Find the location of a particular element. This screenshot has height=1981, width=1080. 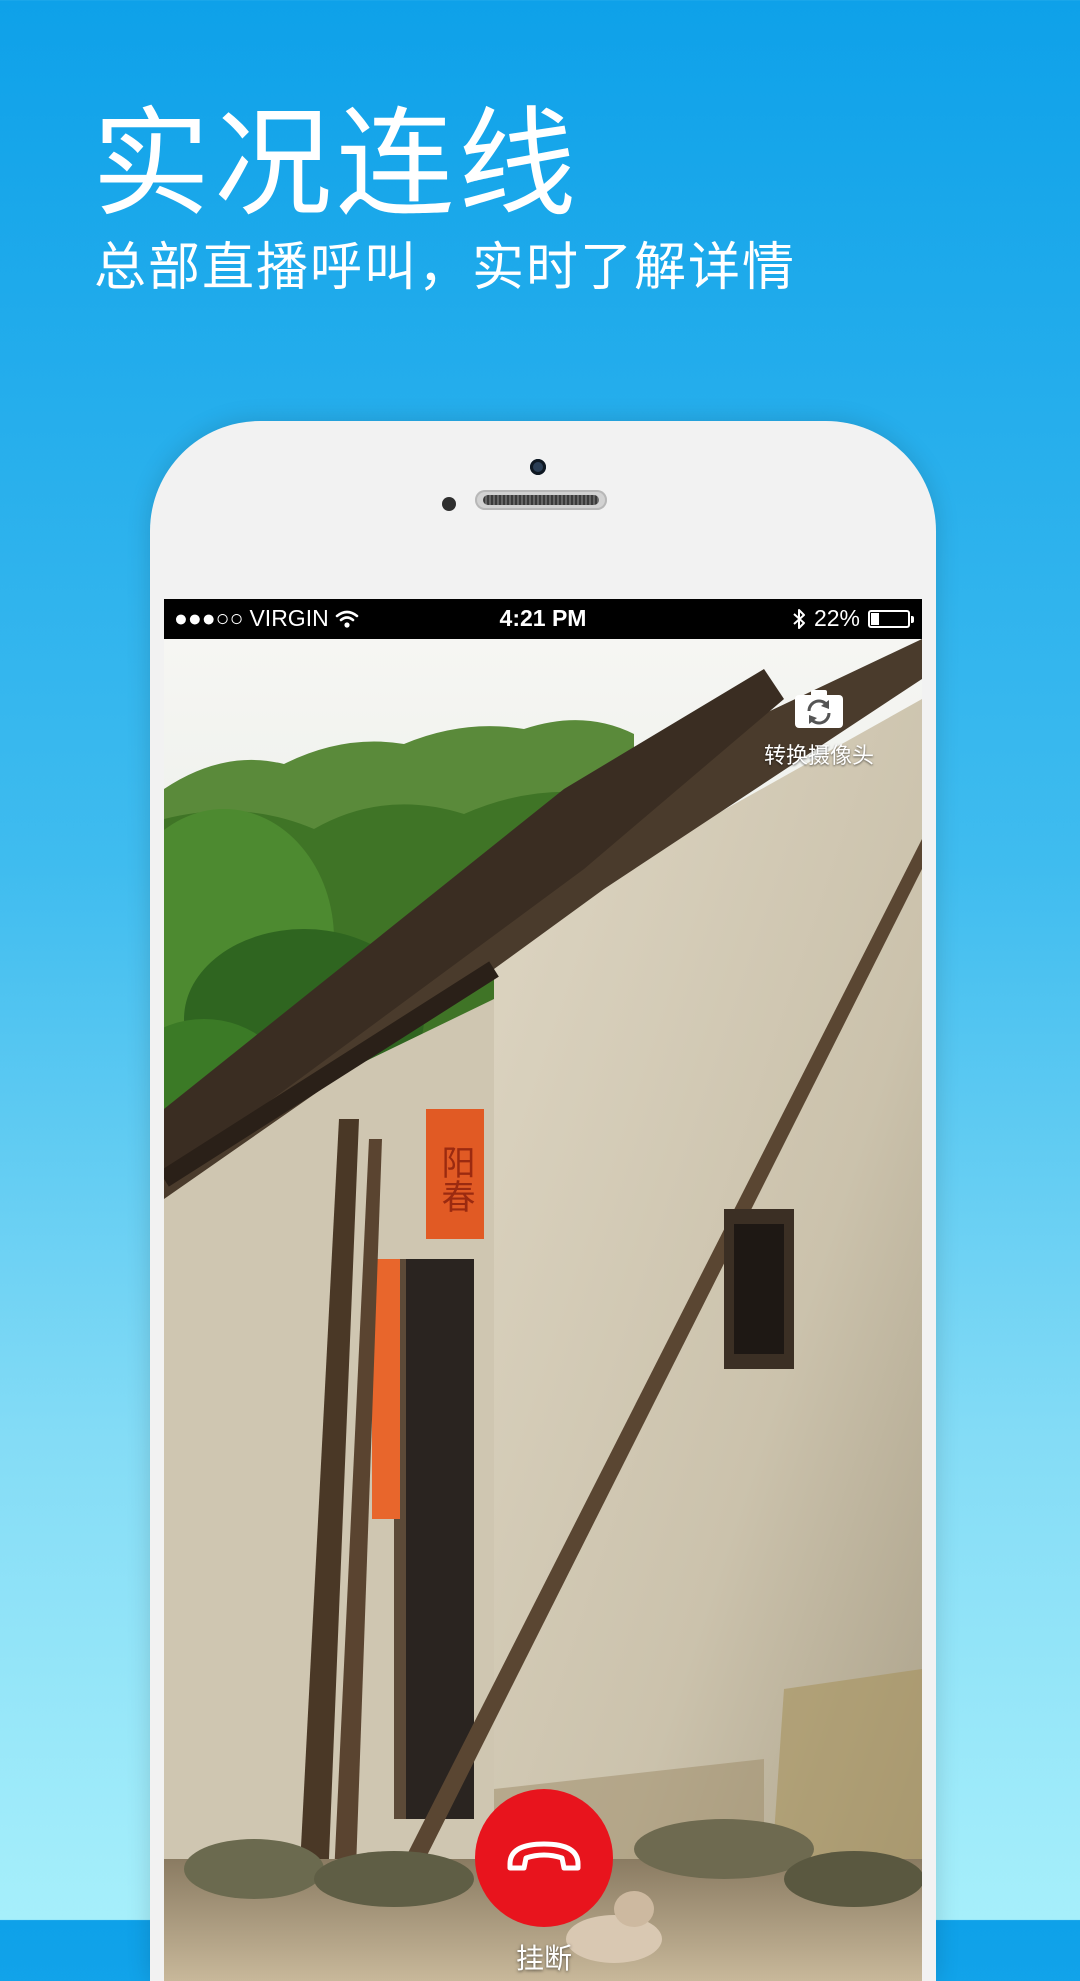

camera-switch-icon is located at coordinates (819, 709).